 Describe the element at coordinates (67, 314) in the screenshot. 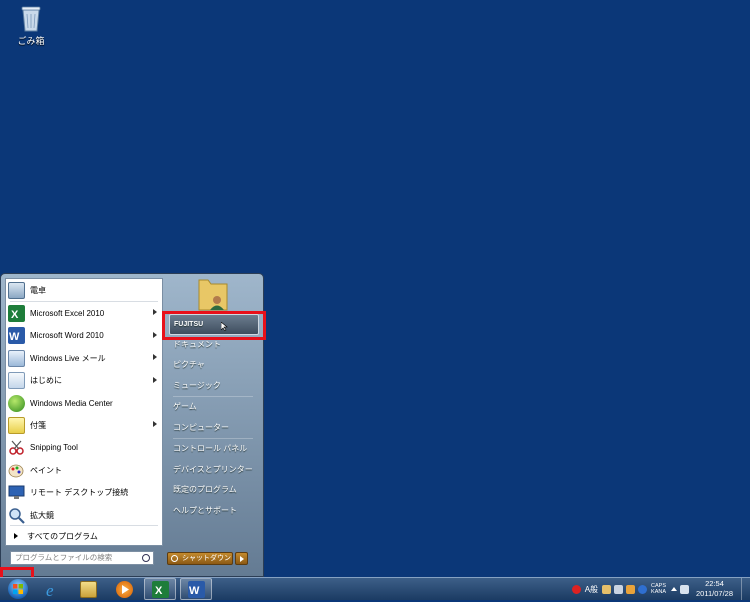

I see `program-label: Microsoft Excel 2010` at that location.